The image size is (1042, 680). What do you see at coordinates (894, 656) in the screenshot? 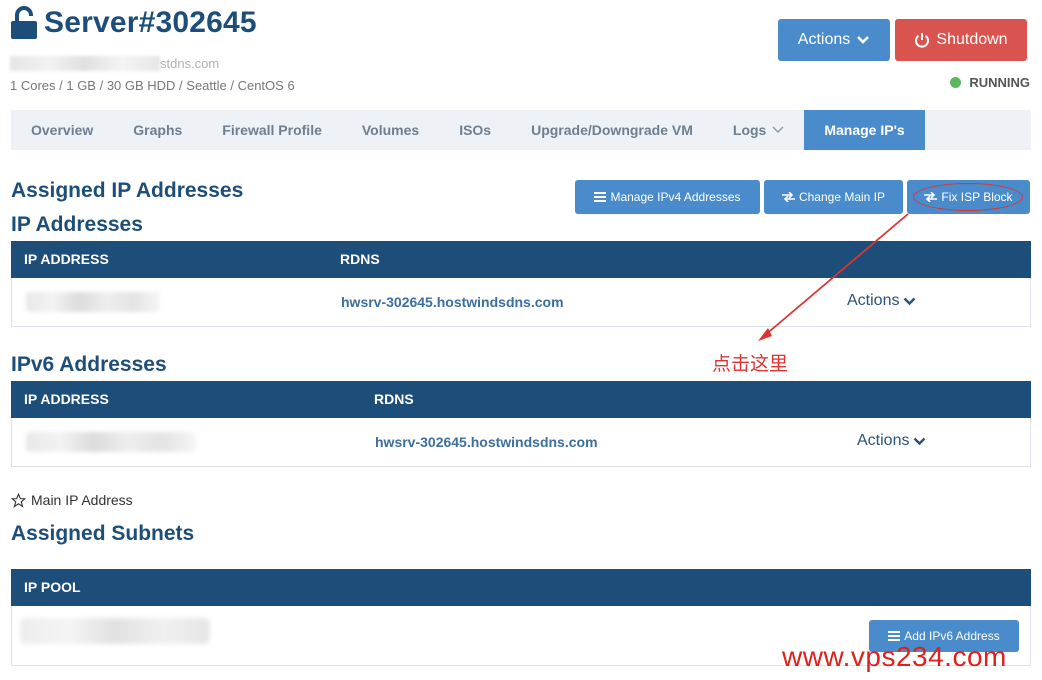
I see `watermark: www.vps234.com` at bounding box center [894, 656].